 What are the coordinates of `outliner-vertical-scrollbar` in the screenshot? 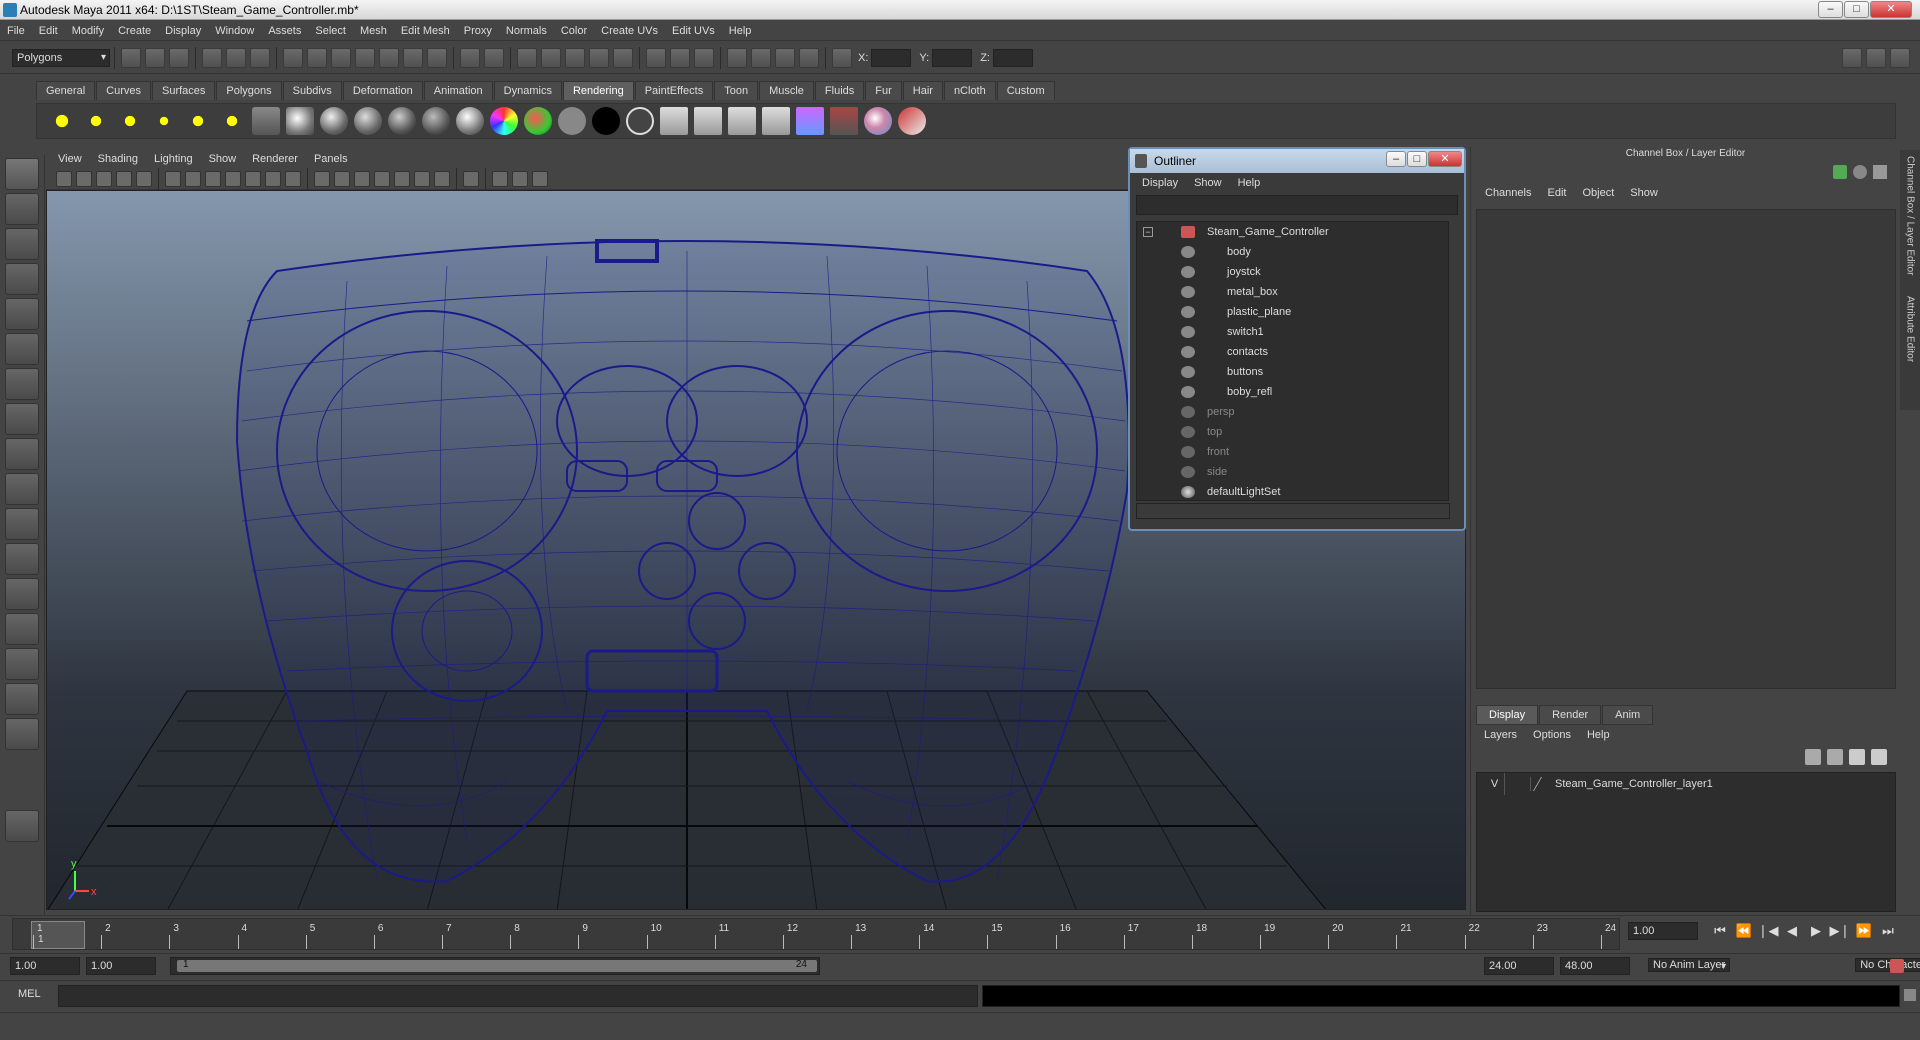 It's located at (1455, 361).